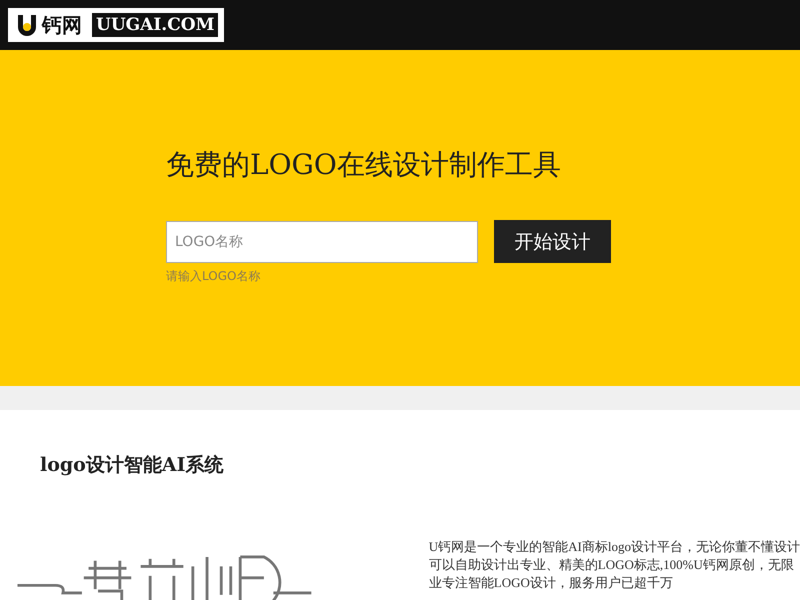 This screenshot has height=600, width=800. I want to click on logo-domain-text: UUGAI.COM, so click(155, 25).